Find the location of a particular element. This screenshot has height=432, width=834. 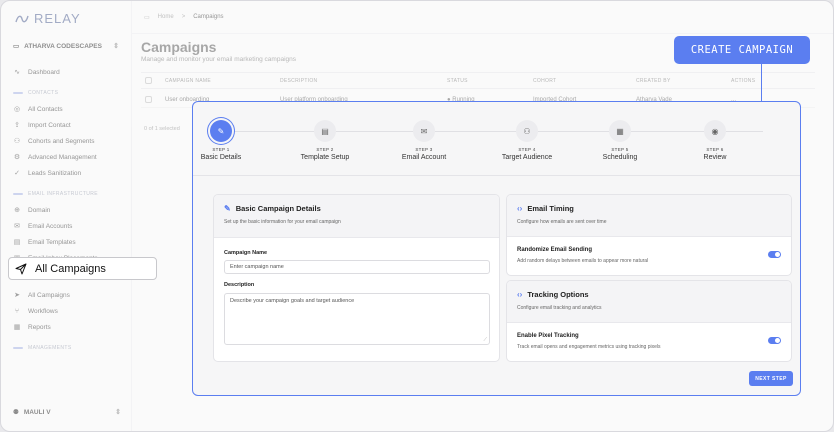

step-label: Email Account is located at coordinates (424, 157).